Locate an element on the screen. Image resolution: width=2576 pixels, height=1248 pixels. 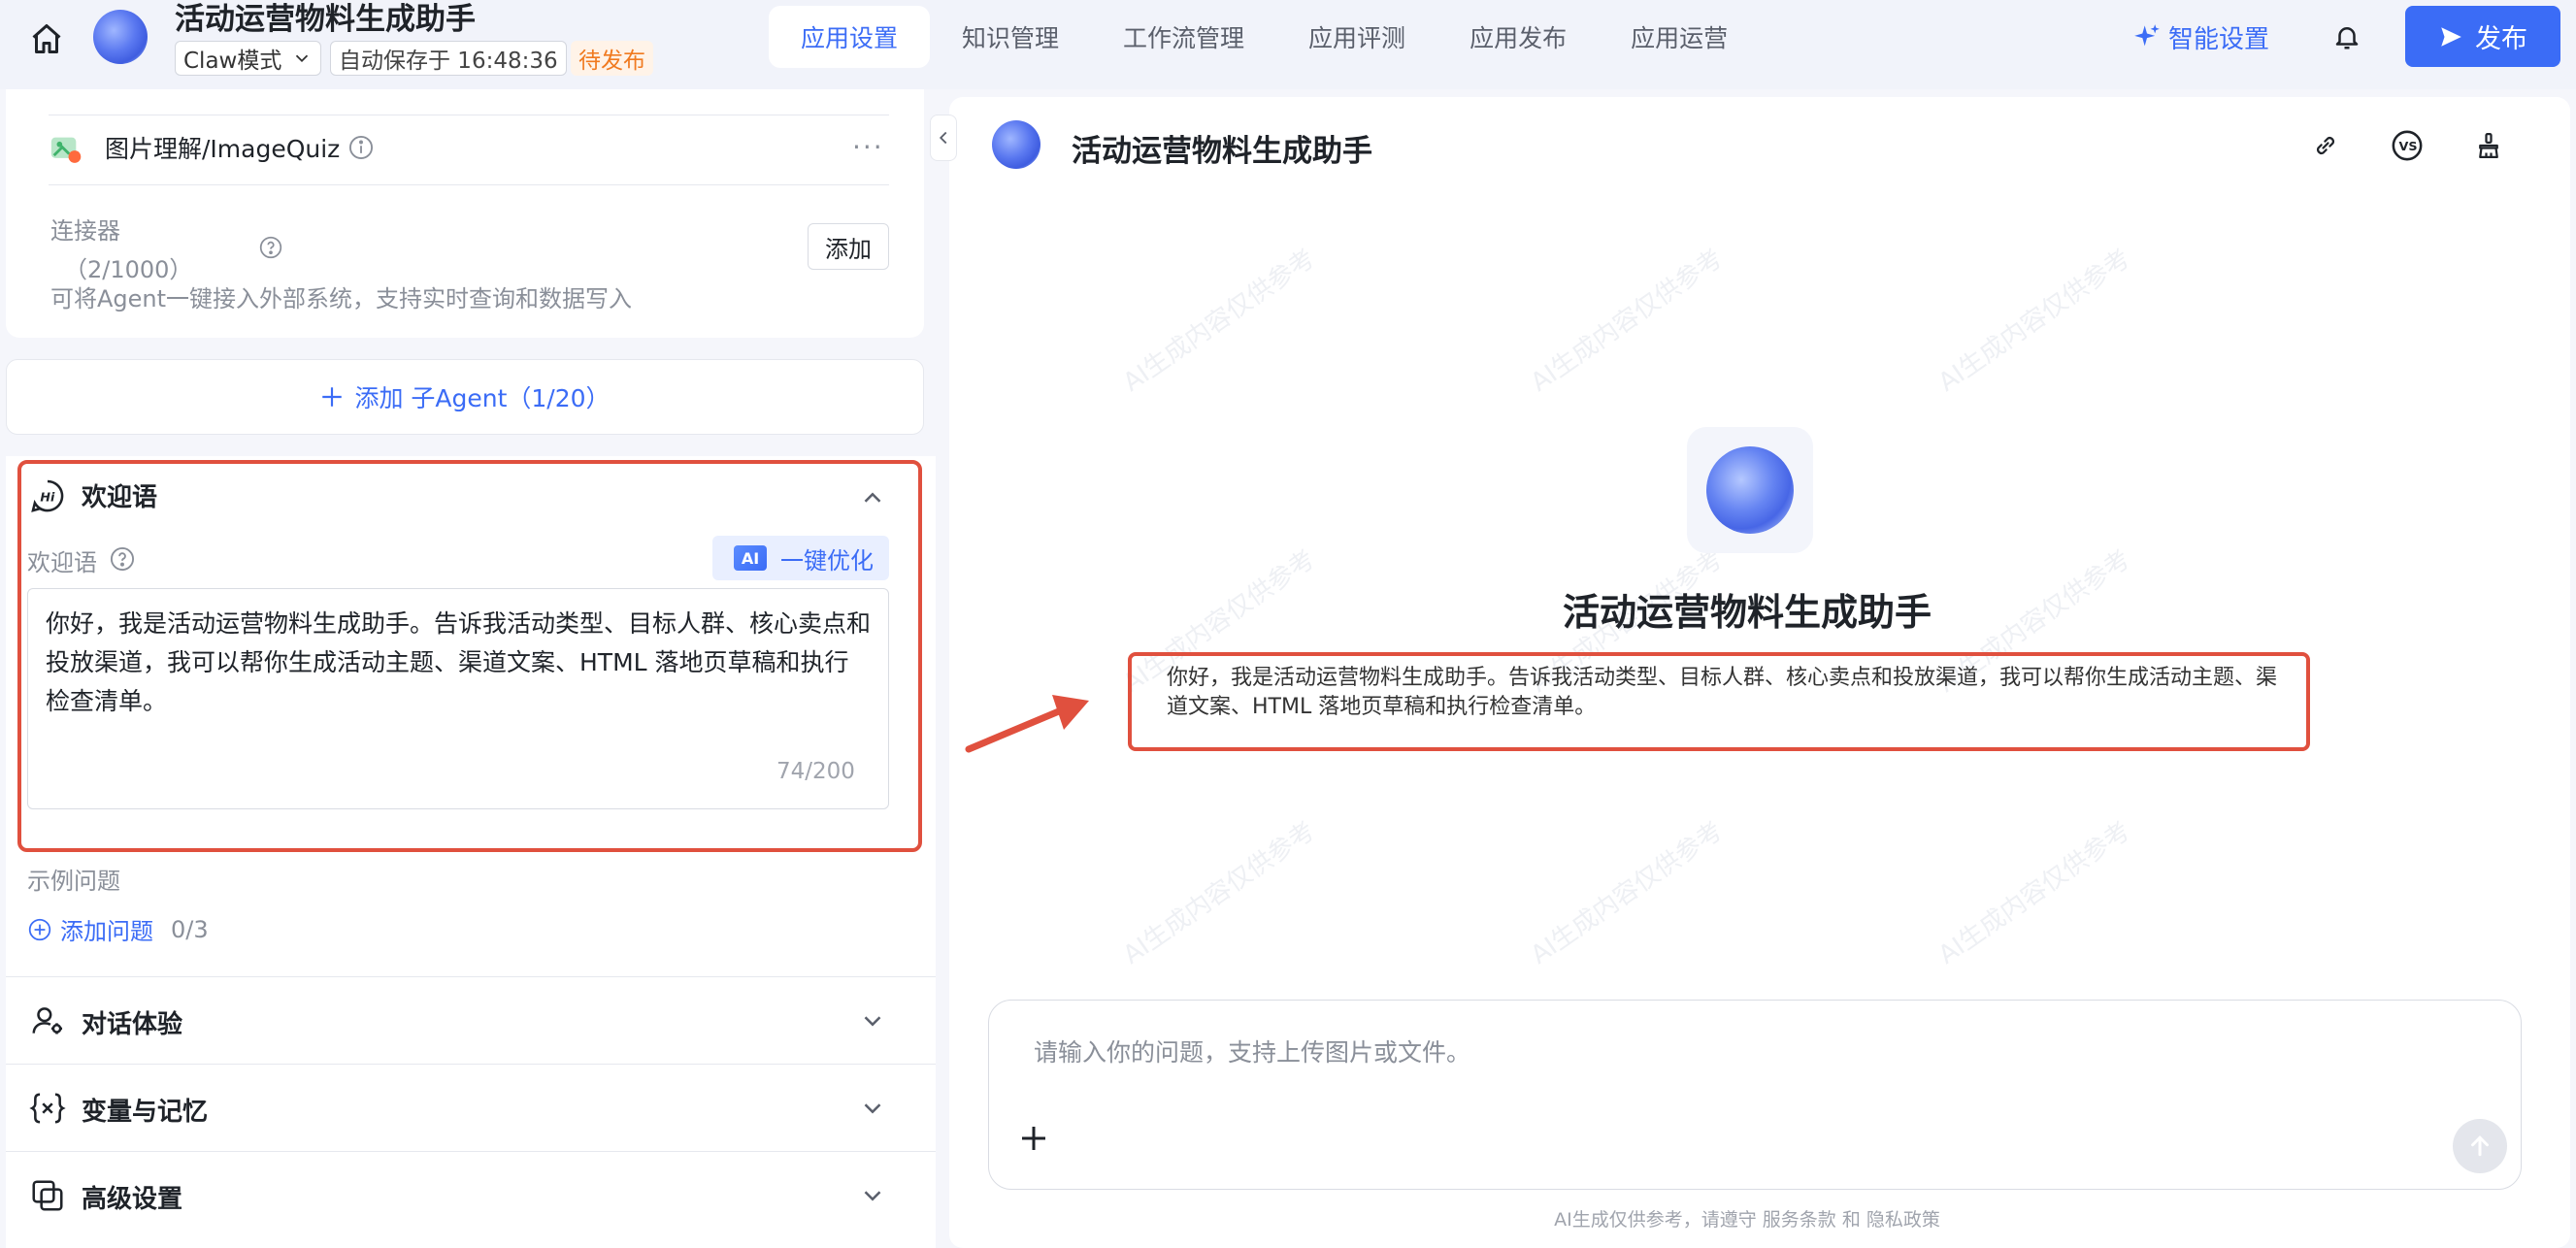
chat-input-box: 请输入你的问题，支持上传图片或文件。 is located at coordinates (1755, 1095).